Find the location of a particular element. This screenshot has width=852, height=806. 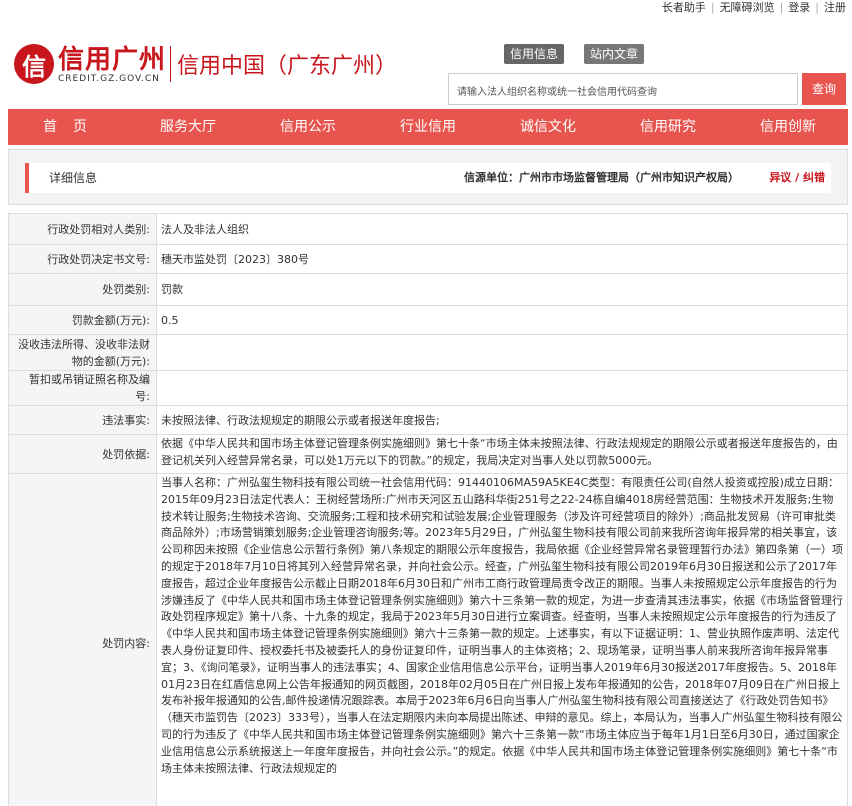

panel-title: 详细信息 is located at coordinates (73, 178).